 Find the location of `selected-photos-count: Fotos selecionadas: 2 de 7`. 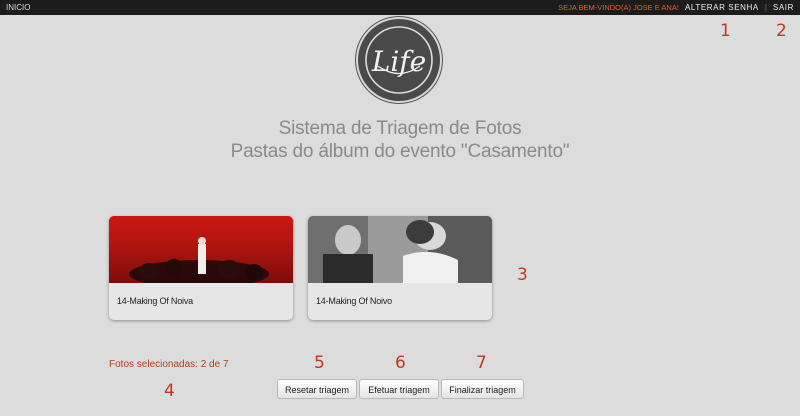

selected-photos-count: Fotos selecionadas: 2 de 7 is located at coordinates (169, 364).